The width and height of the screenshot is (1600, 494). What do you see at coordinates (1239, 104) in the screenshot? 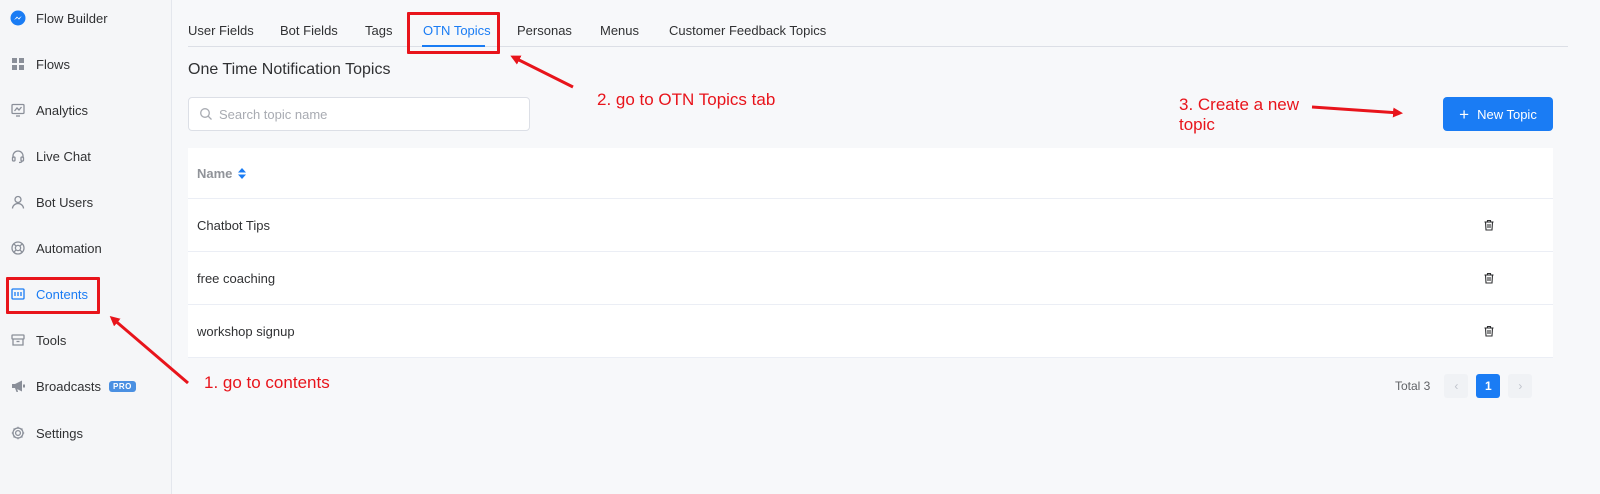
I see `annotation-step-3-line-1: 3. Create a new` at bounding box center [1239, 104].